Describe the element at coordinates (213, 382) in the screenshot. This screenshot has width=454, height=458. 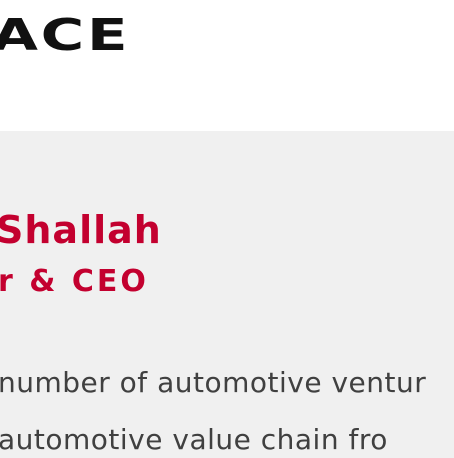
I see `bio-text-line: number of automotive ventur` at that location.